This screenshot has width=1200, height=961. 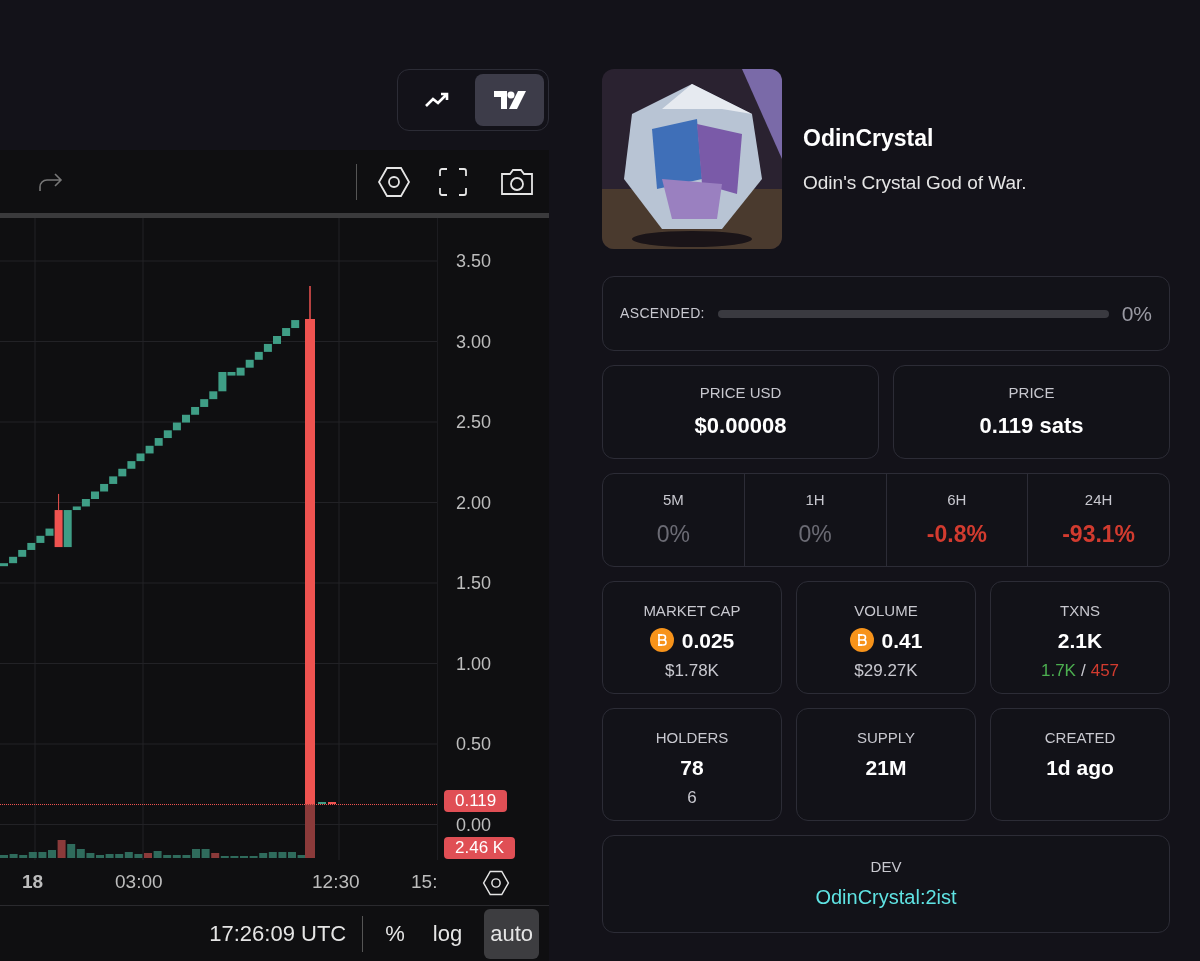 What do you see at coordinates (474, 502) in the screenshot?
I see `price-tick: 2.00` at bounding box center [474, 502].